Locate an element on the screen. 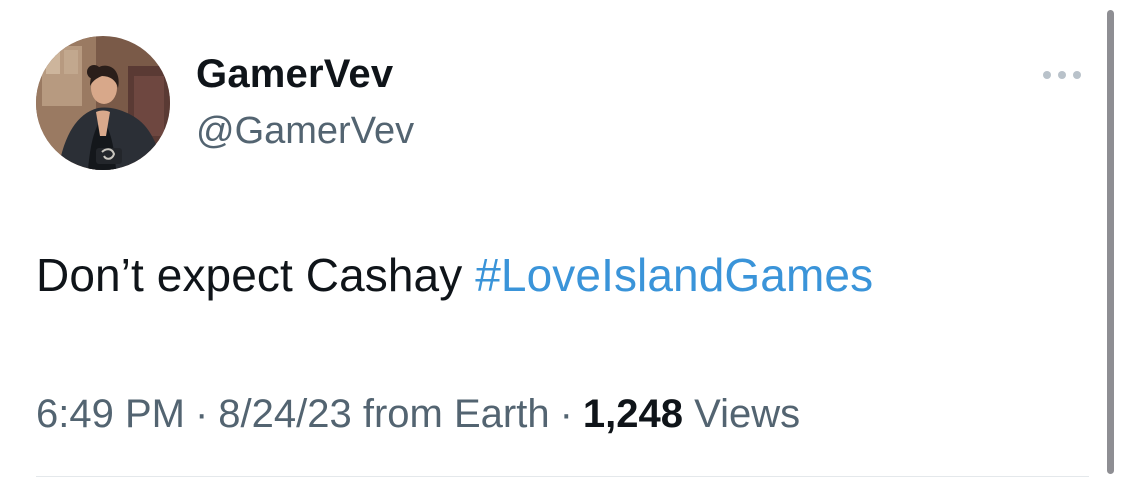  avatar-photo is located at coordinates (103, 103).